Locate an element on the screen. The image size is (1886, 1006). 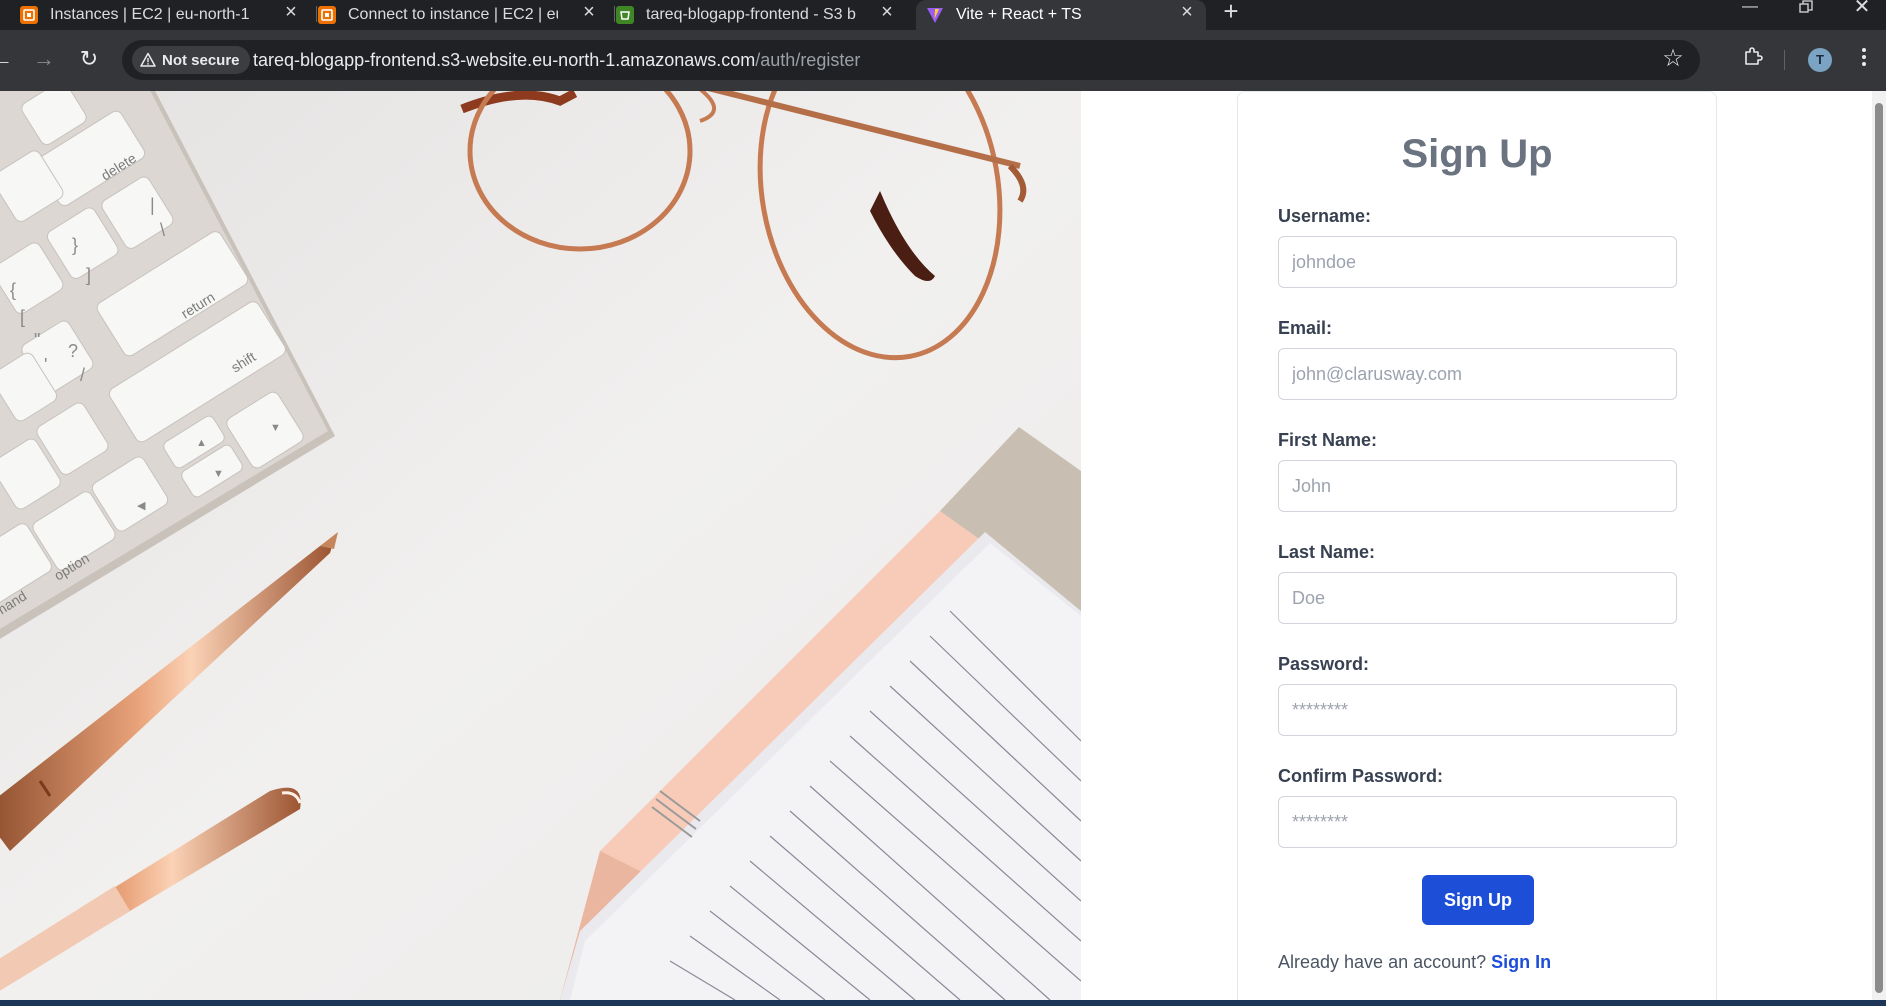
page-scrollbar is located at coordinates (1879, 545).